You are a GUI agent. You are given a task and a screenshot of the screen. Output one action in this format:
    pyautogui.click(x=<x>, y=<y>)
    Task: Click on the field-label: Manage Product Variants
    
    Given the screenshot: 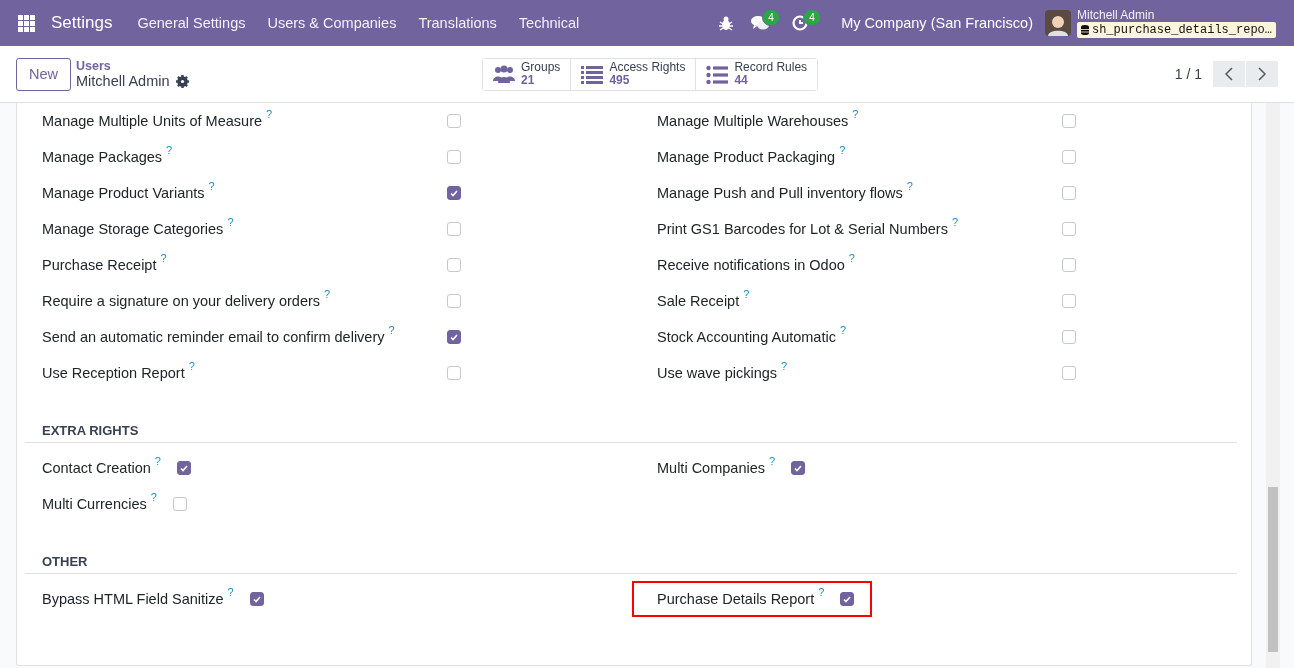 What is the action you would take?
    pyautogui.click(x=123, y=193)
    